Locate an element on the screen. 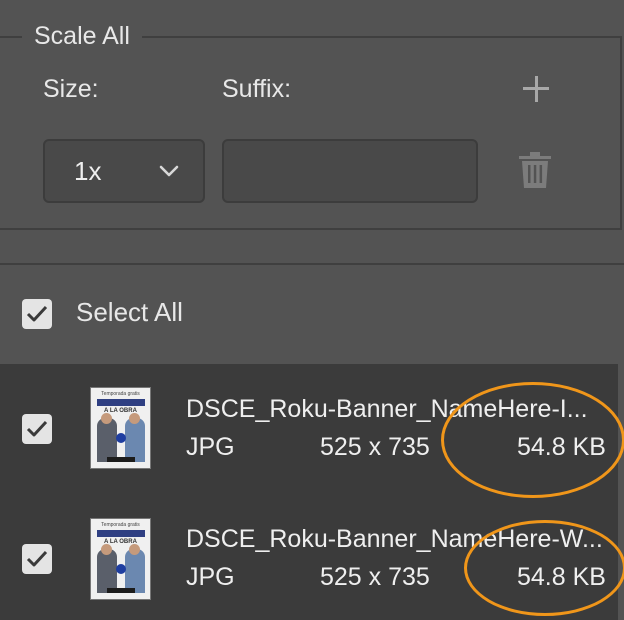  select-all-checkbox is located at coordinates (37, 314).